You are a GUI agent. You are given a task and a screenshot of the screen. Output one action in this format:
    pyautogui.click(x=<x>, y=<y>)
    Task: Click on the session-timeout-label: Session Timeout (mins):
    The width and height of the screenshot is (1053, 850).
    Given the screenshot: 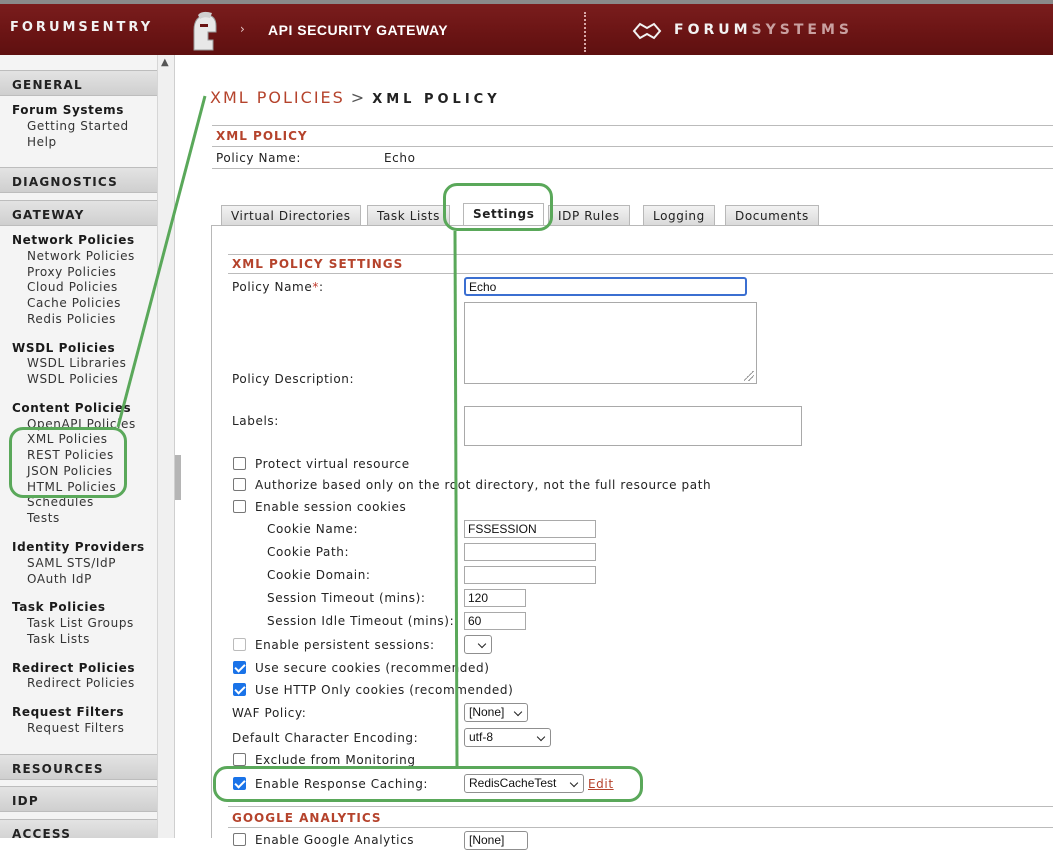 What is the action you would take?
    pyautogui.click(x=346, y=598)
    